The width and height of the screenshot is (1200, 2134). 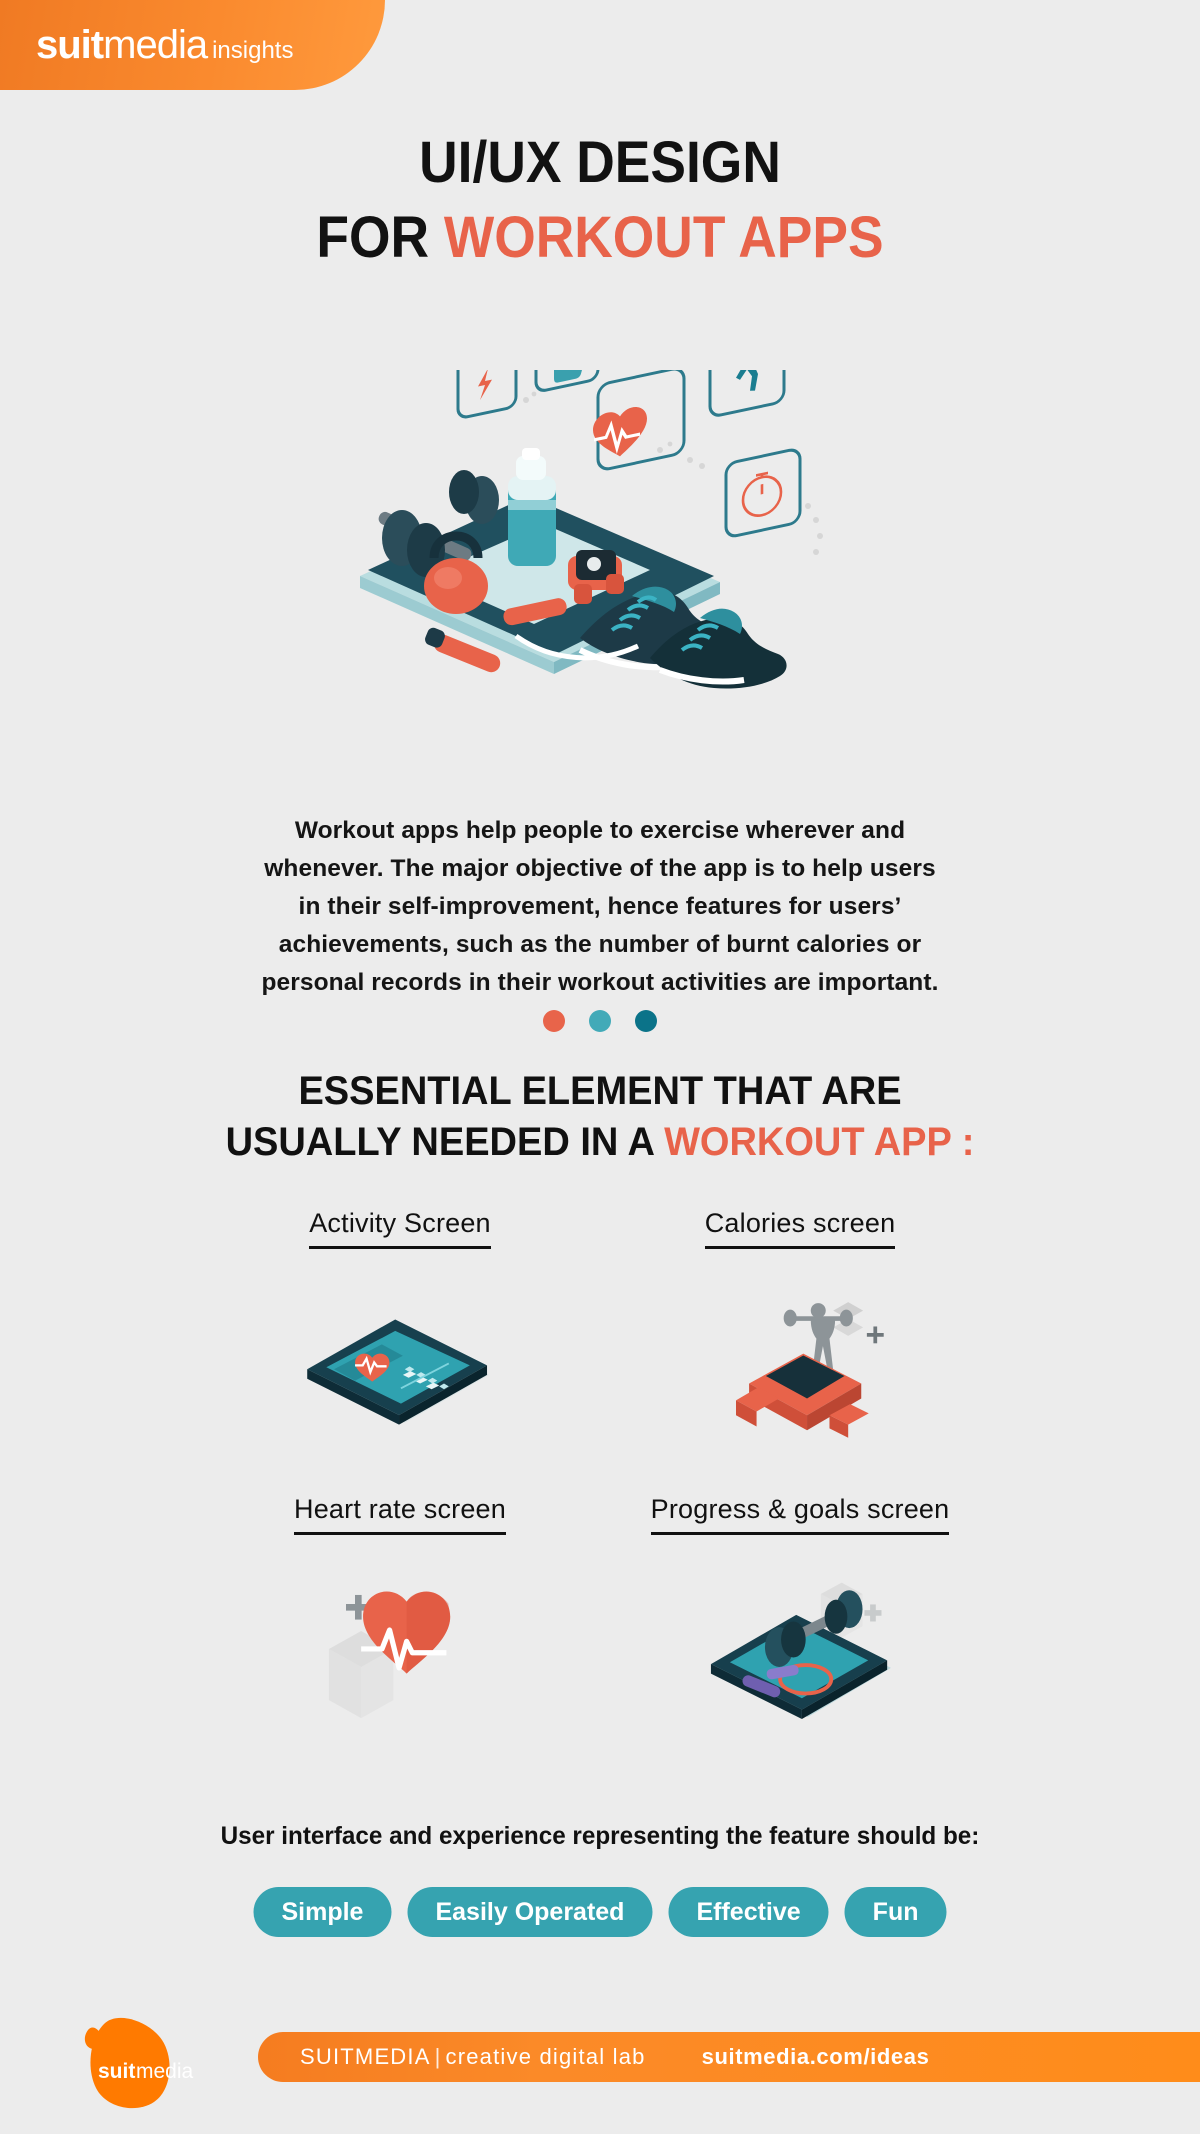 I want to click on footer-logo-bold-text: suit, so click(x=116, y=2071).